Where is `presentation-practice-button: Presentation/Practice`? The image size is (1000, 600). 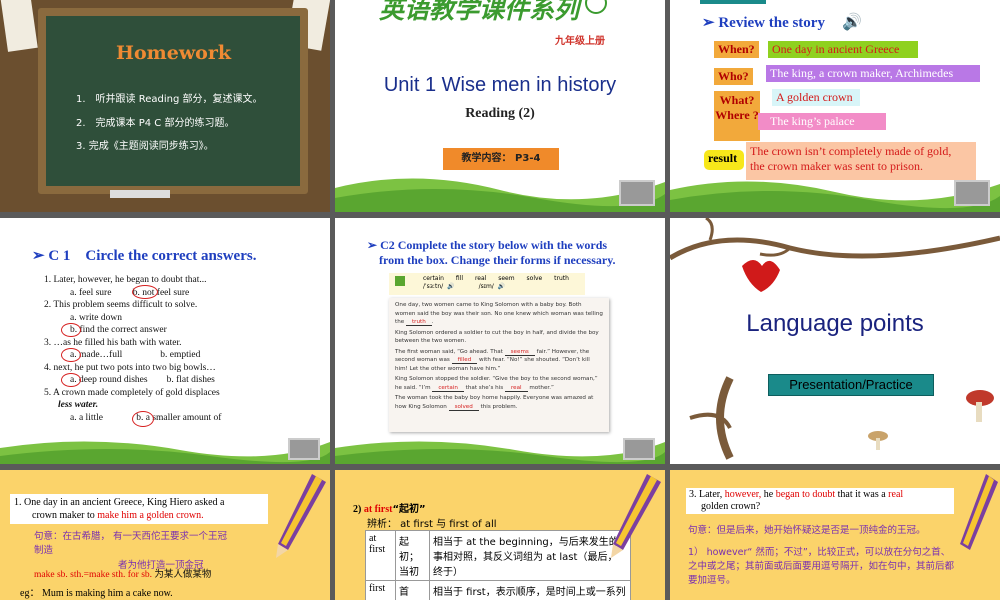
presentation-practice-button: Presentation/Practice is located at coordinates (851, 385).